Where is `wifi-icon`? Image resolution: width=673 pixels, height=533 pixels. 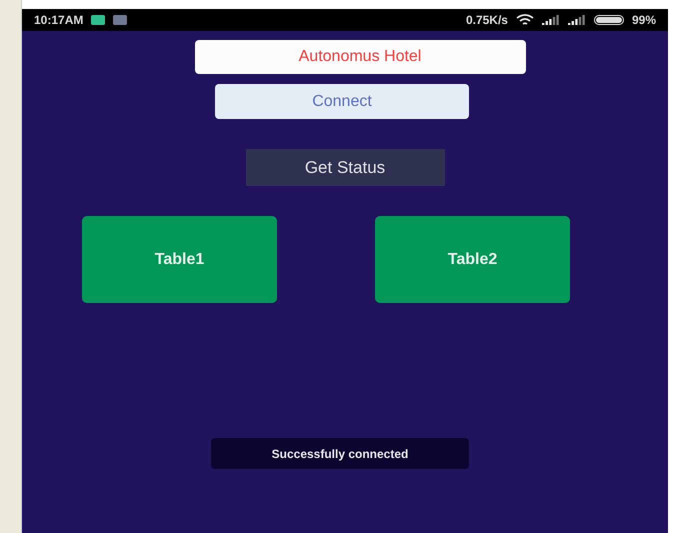 wifi-icon is located at coordinates (525, 20).